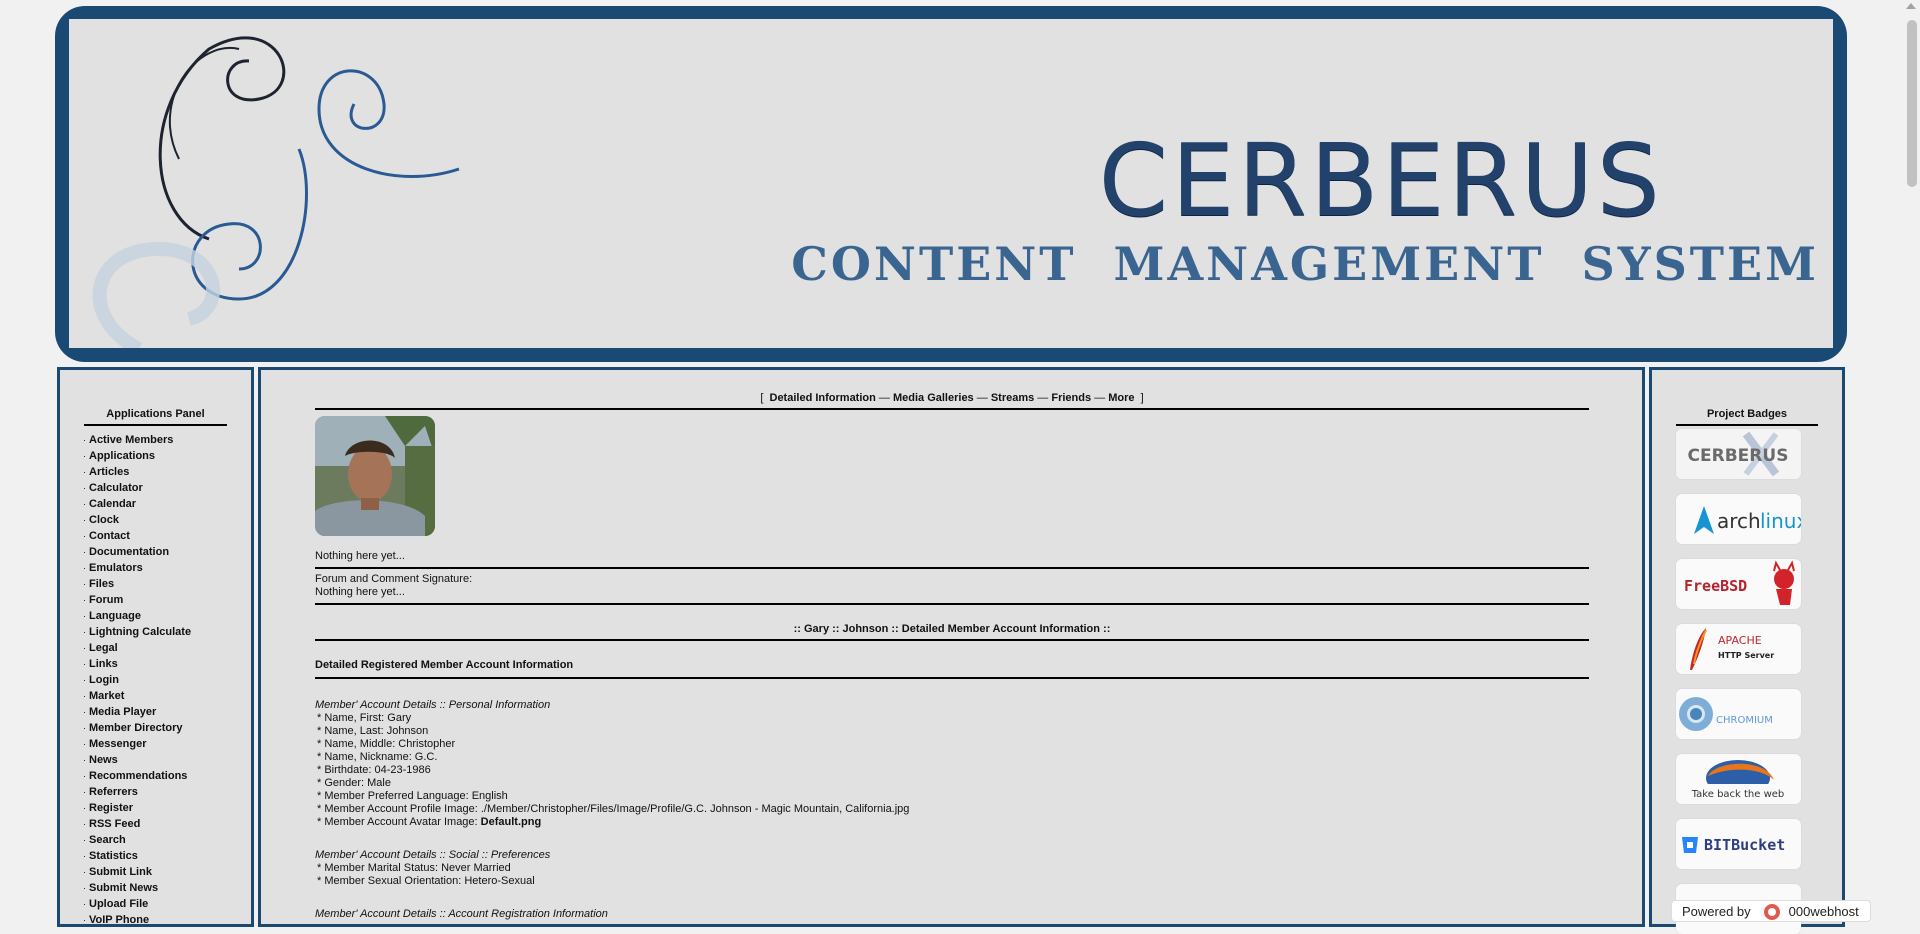  I want to click on freebsd-badge-icon: FreeBSD, so click(1739, 582).